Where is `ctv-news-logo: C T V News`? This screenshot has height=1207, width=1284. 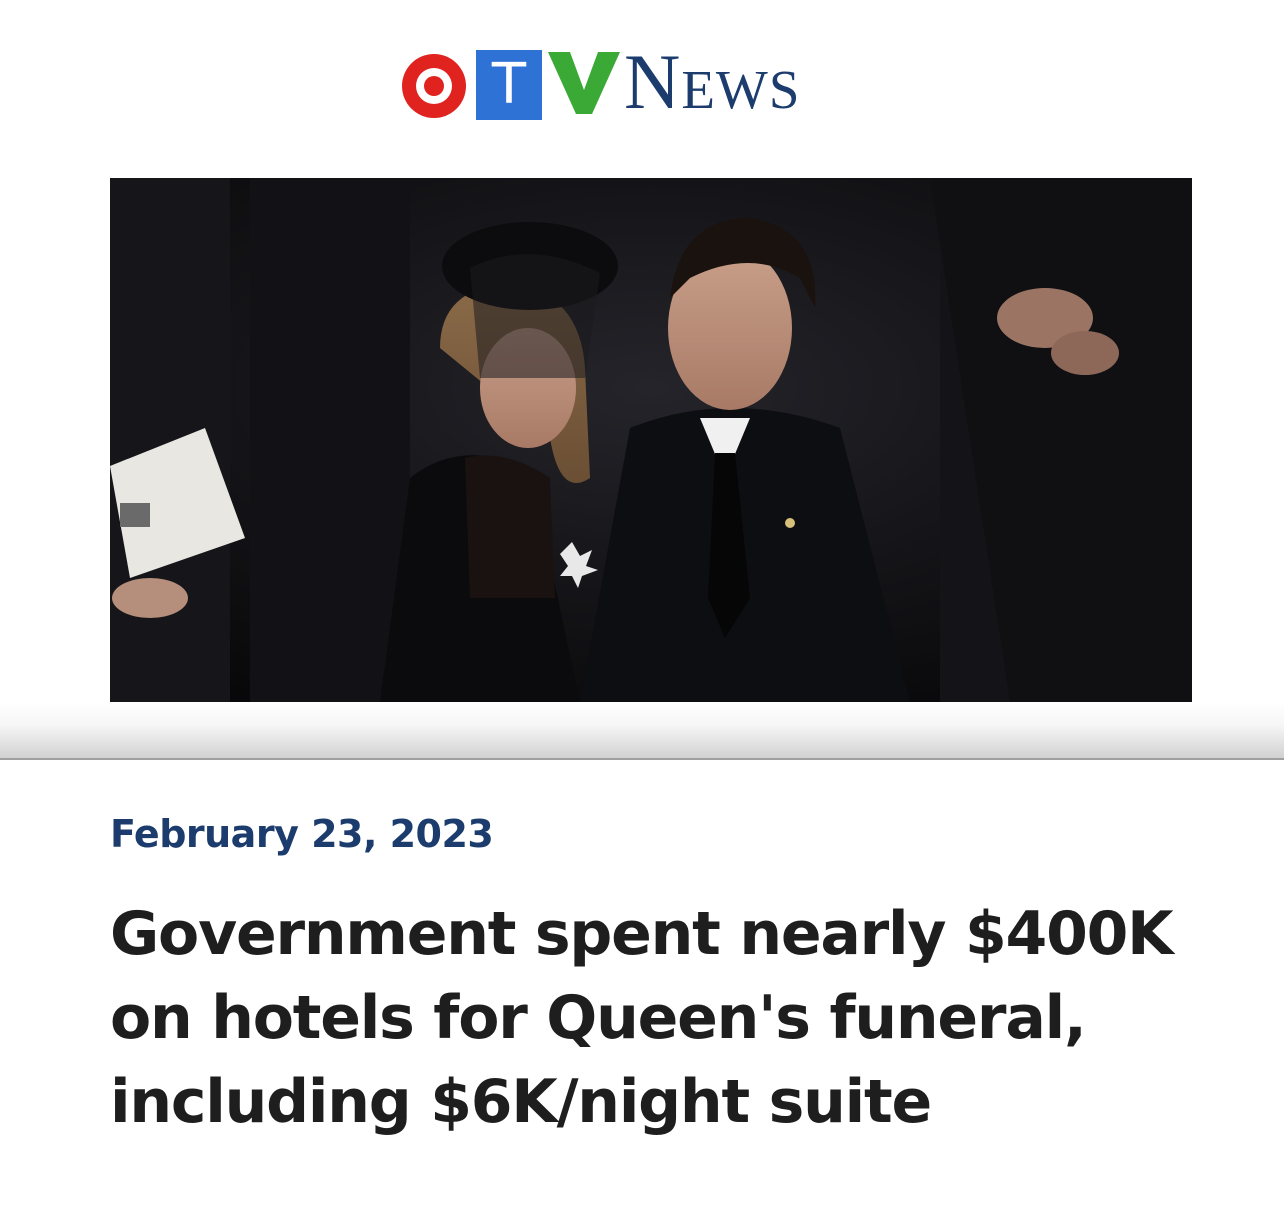 ctv-news-logo: C T V News is located at coordinates (601, 82).